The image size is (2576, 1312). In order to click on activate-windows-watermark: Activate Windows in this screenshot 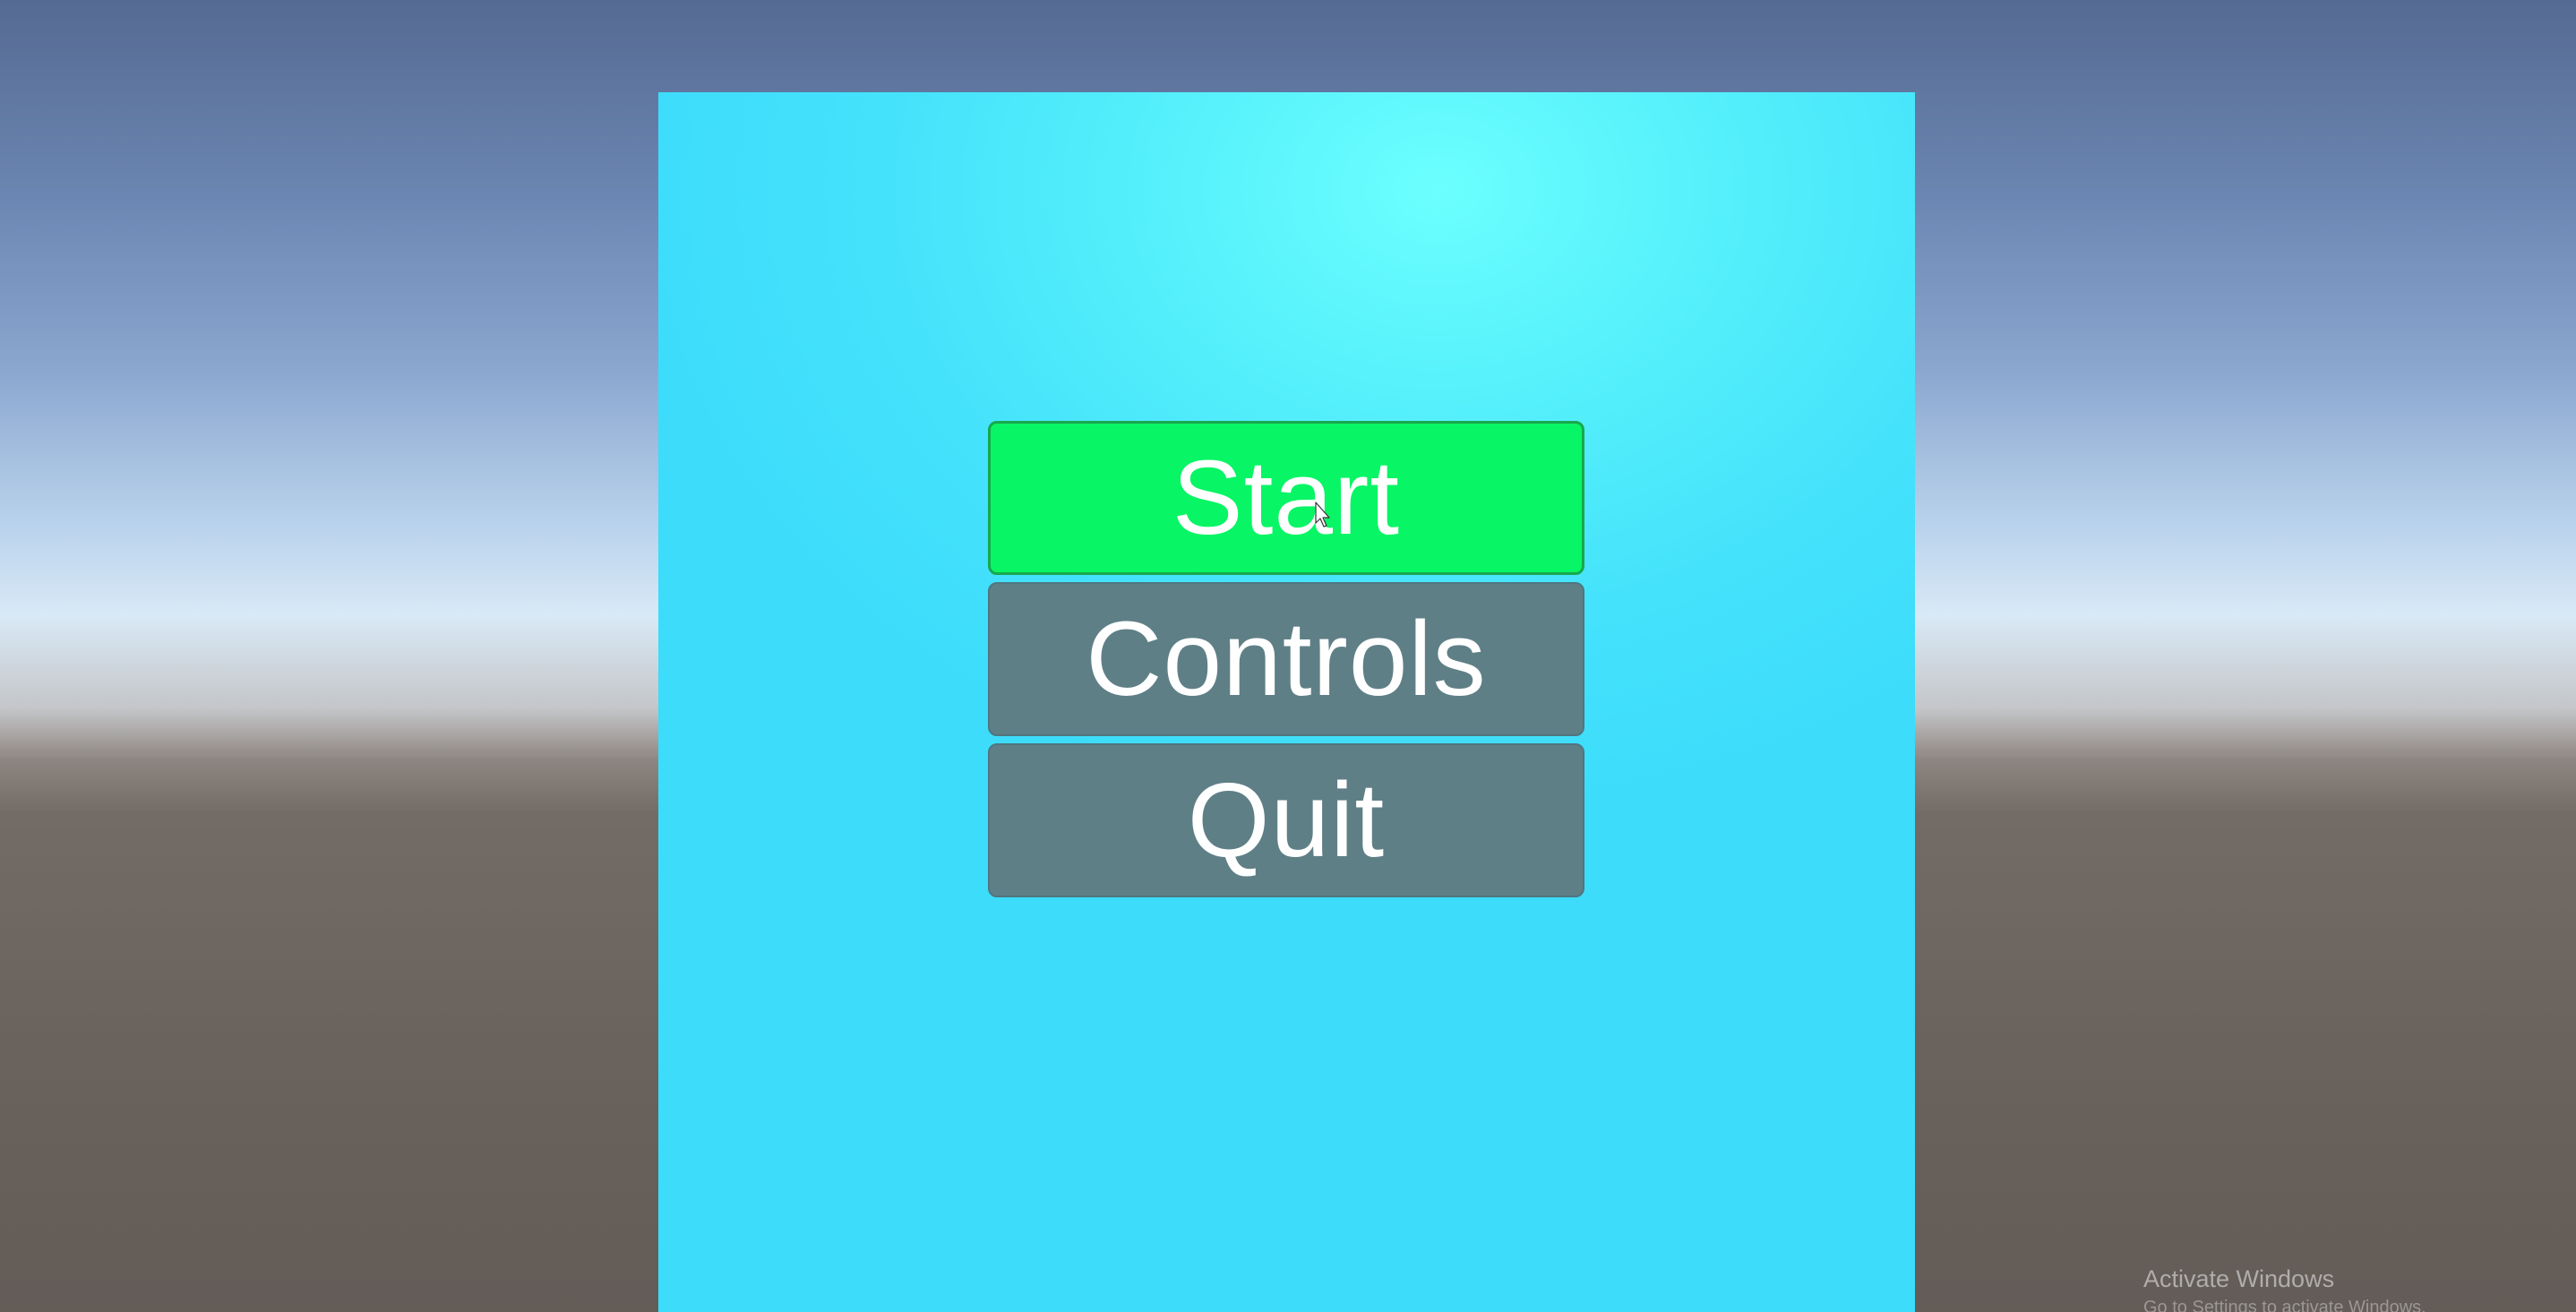, I will do `click(2239, 1279)`.